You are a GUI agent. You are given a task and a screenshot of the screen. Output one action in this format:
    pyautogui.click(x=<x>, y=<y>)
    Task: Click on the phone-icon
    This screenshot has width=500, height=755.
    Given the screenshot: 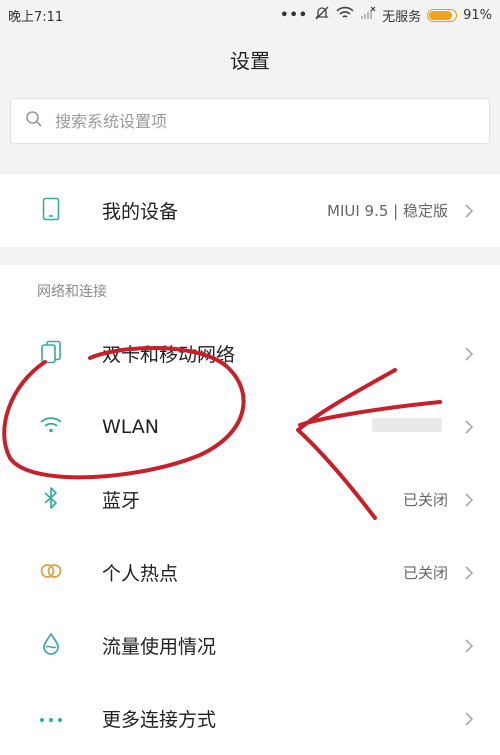 What is the action you would take?
    pyautogui.click(x=51, y=211)
    